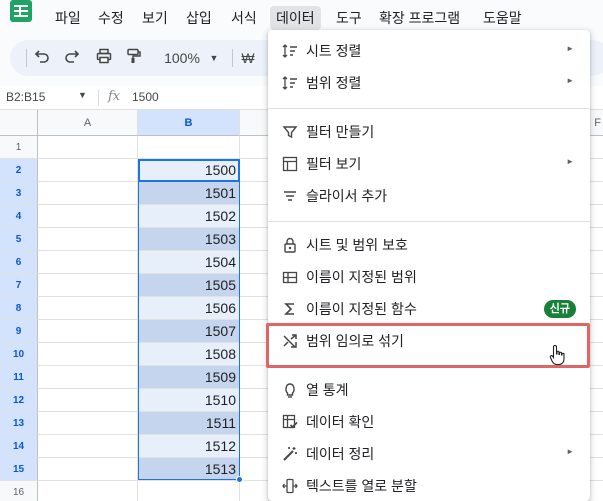 This screenshot has height=501, width=603. What do you see at coordinates (42, 58) in the screenshot?
I see `undo-icon` at bounding box center [42, 58].